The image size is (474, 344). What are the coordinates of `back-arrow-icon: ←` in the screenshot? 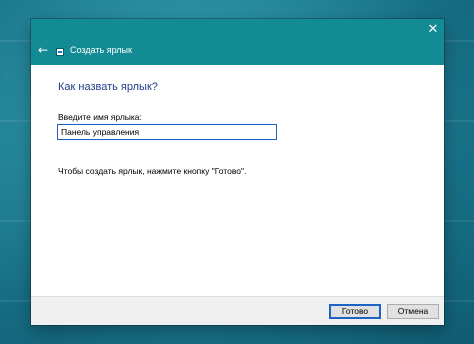 It's located at (43, 50).